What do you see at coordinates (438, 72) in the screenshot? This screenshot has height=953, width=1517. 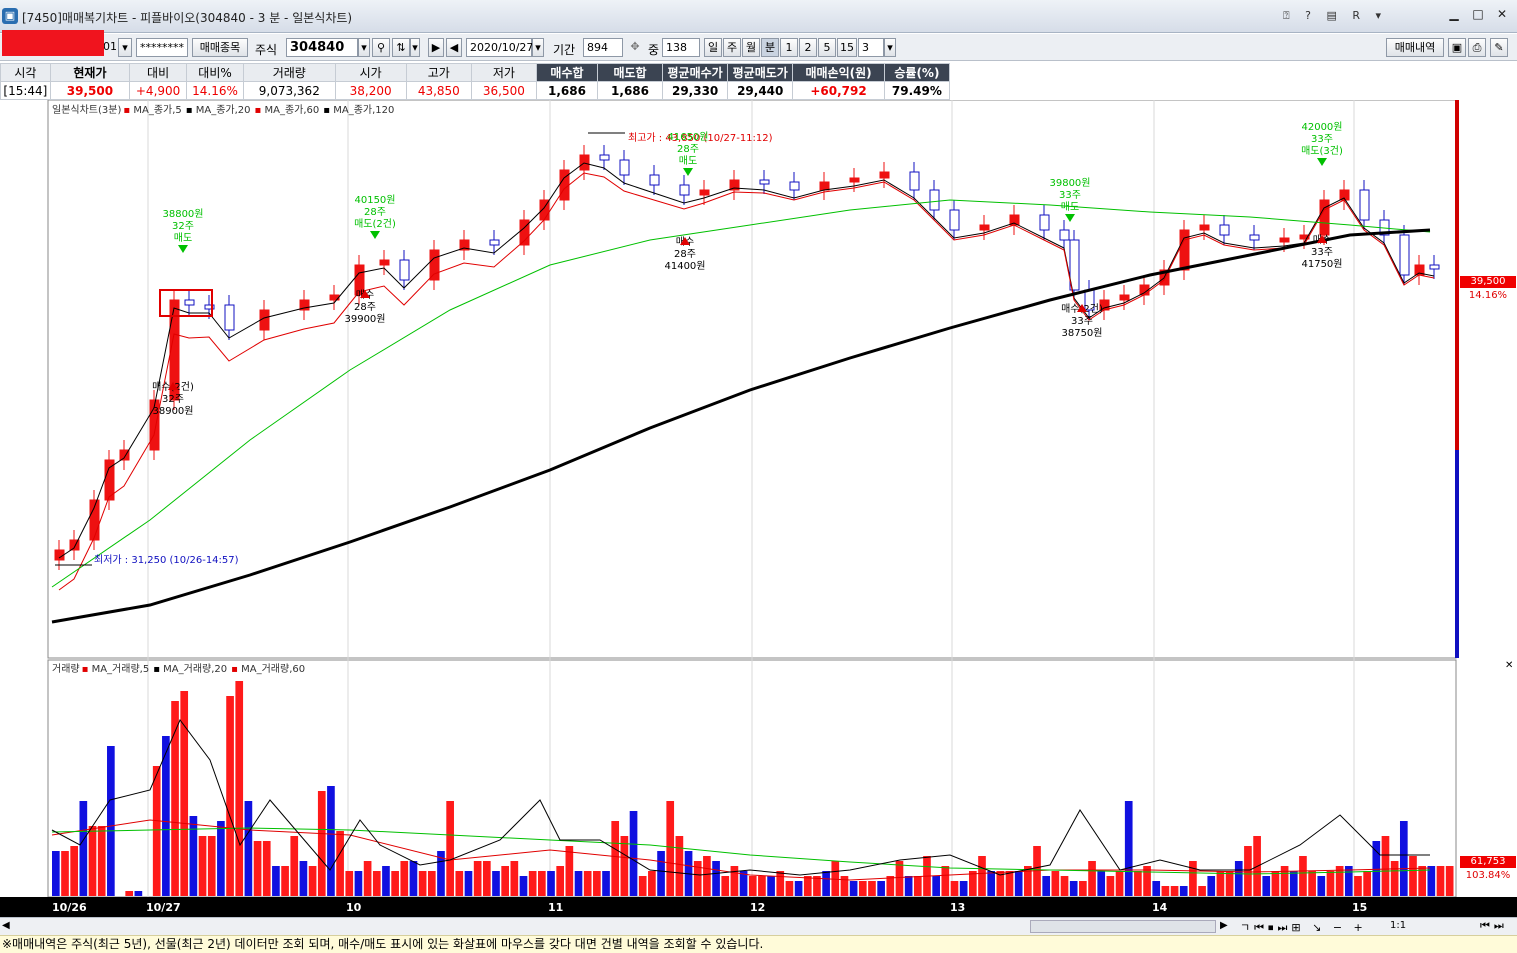 I see `quote-header-6: 고가` at bounding box center [438, 72].